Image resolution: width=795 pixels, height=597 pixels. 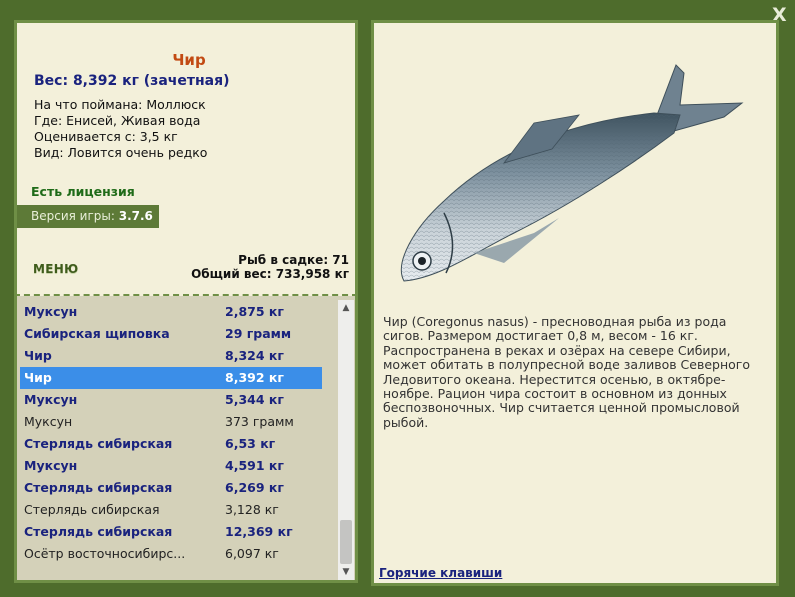 I want to click on fish-rated-from: Оценивается с: 3,5 кг, so click(x=106, y=136).